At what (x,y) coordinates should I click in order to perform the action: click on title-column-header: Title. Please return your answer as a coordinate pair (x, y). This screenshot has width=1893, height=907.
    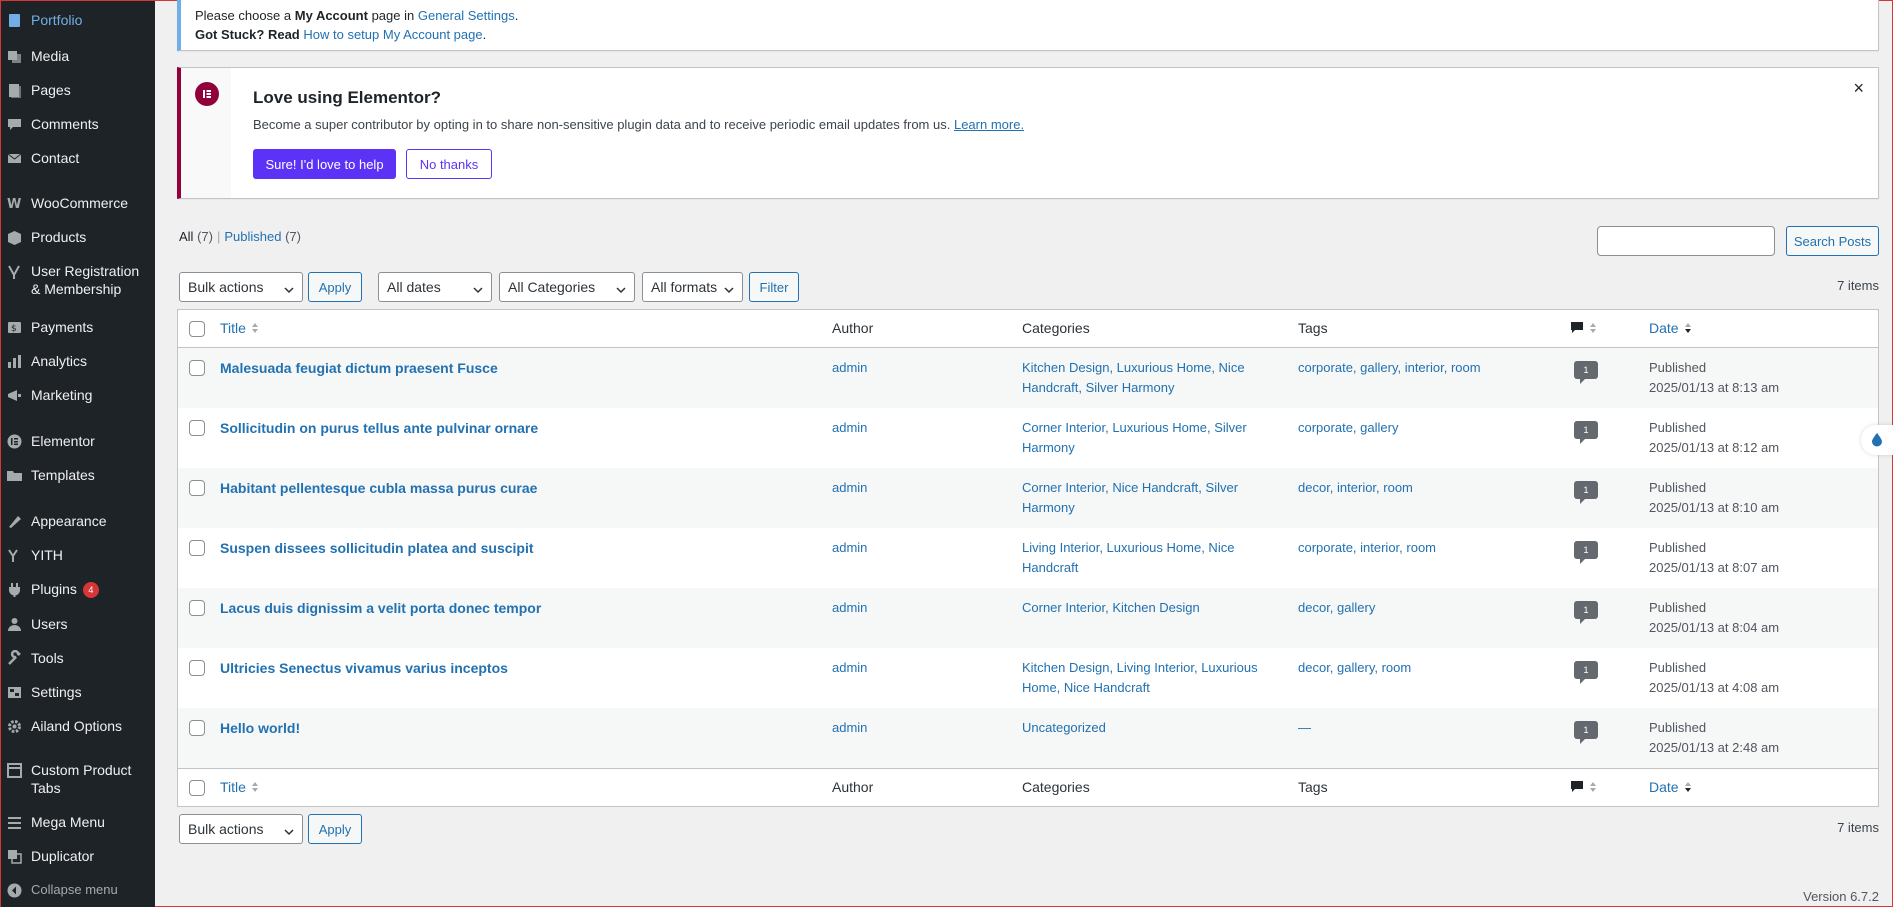
    Looking at the image, I should click on (240, 328).